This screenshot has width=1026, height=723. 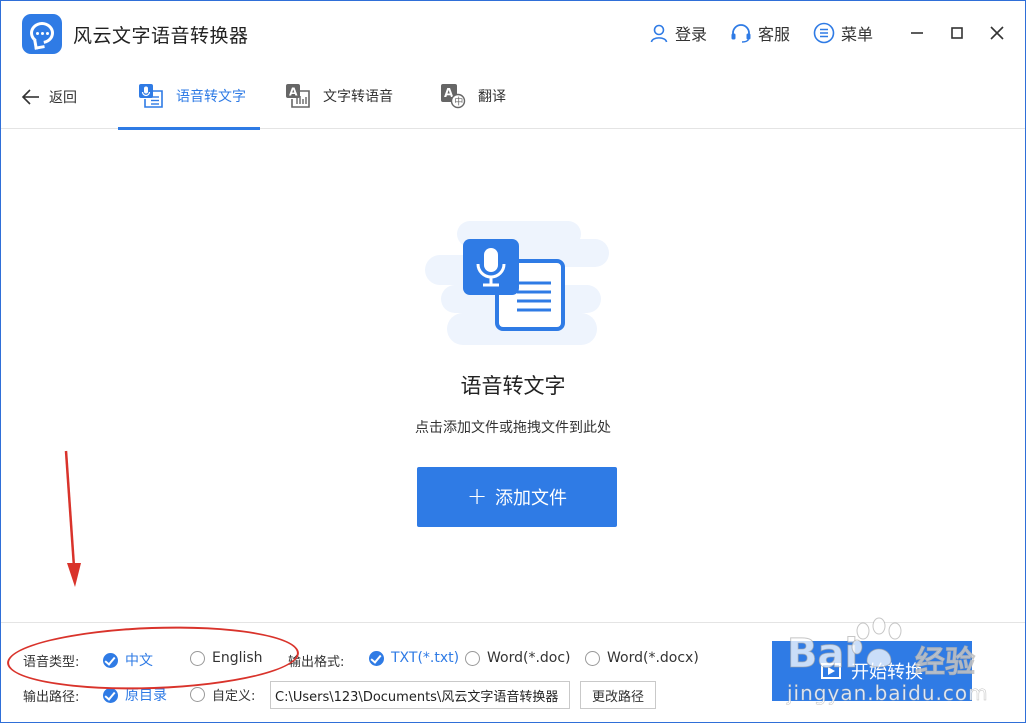 What do you see at coordinates (691, 34) in the screenshot?
I see `login-label: 登录` at bounding box center [691, 34].